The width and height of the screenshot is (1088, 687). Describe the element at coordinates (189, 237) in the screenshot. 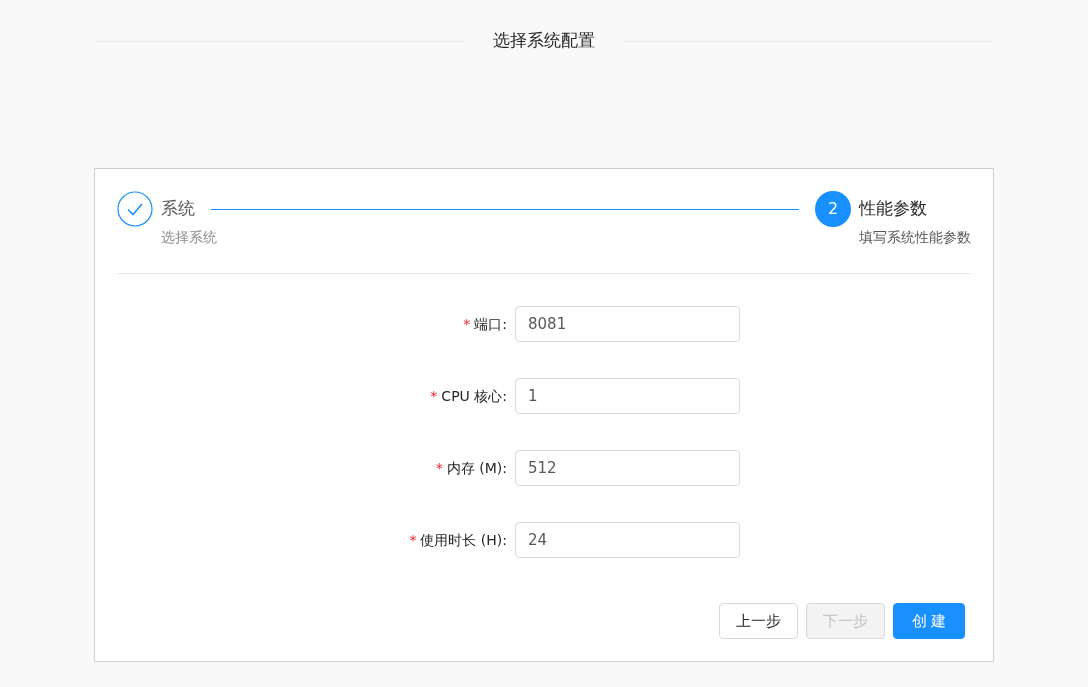

I see `step-description: 选择系统` at that location.